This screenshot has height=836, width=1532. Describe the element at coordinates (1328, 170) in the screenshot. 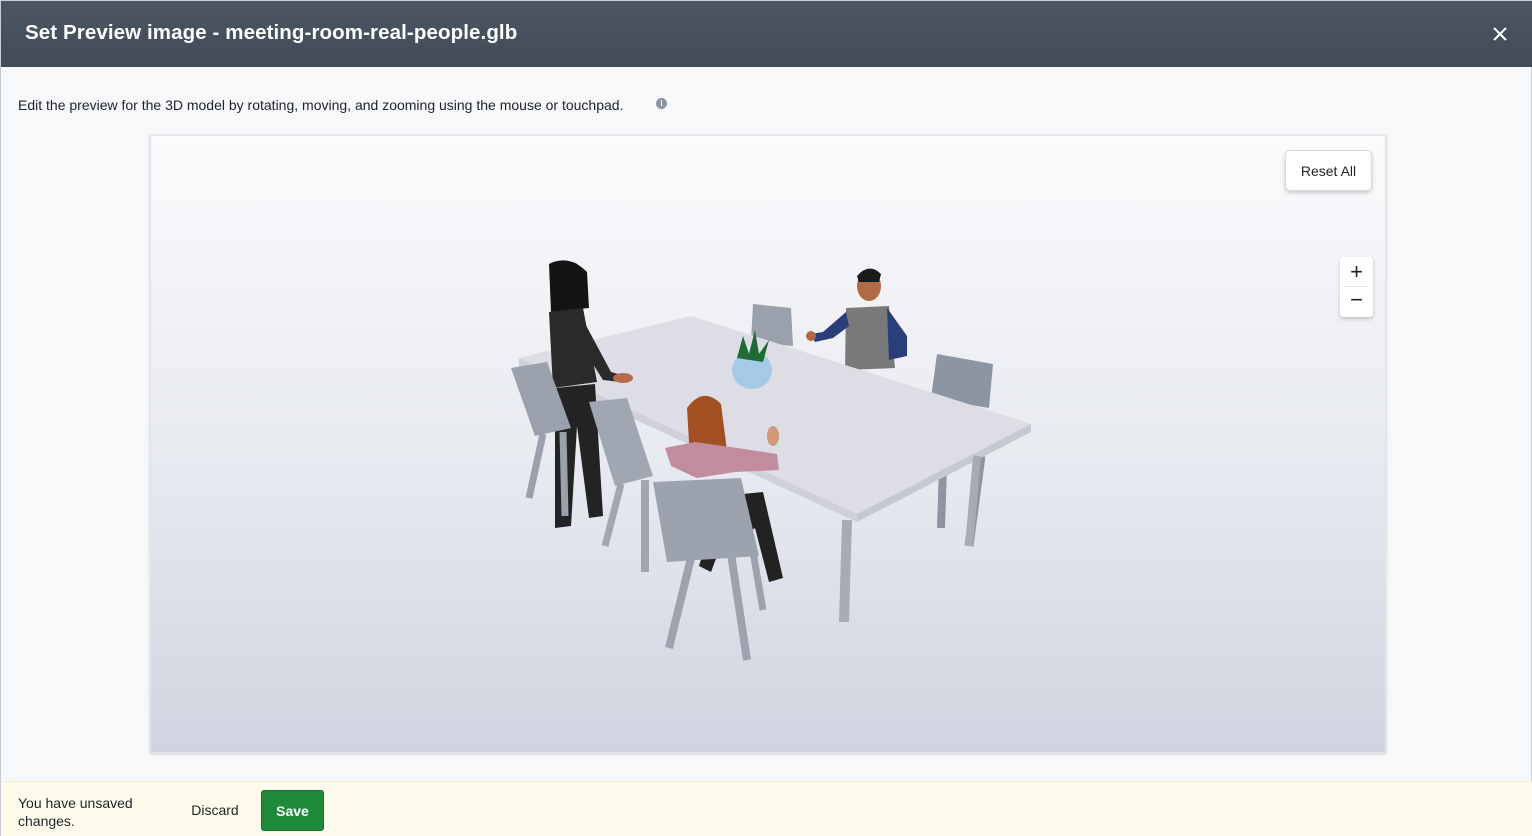

I see `reset-all-button: Reset All` at that location.